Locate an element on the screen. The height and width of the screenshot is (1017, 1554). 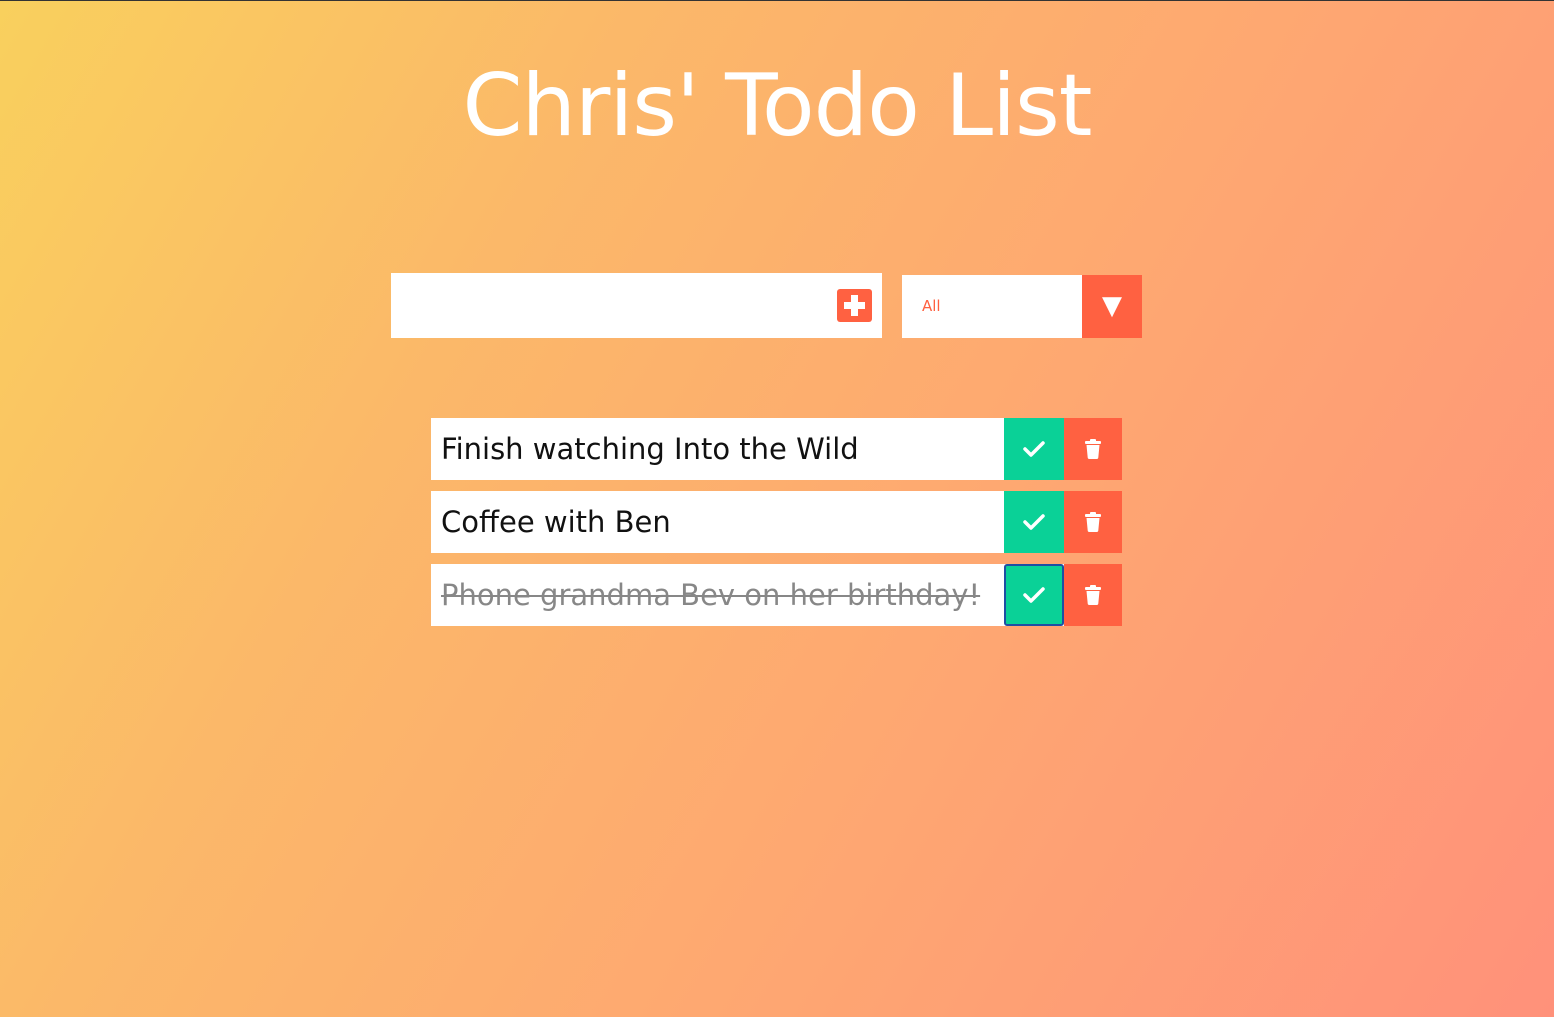
add-todo-button is located at coordinates (854, 305).